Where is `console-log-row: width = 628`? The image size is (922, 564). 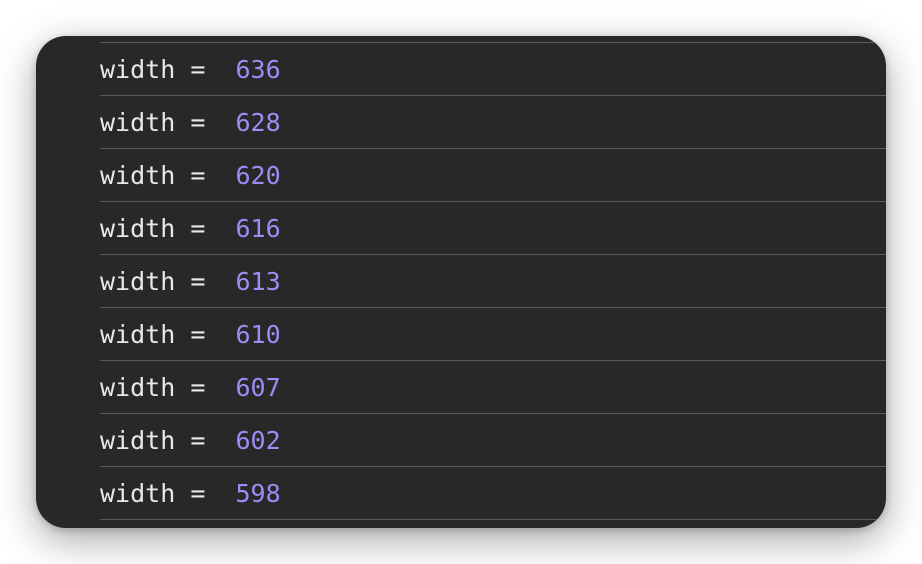 console-log-row: width = 628 is located at coordinates (493, 122).